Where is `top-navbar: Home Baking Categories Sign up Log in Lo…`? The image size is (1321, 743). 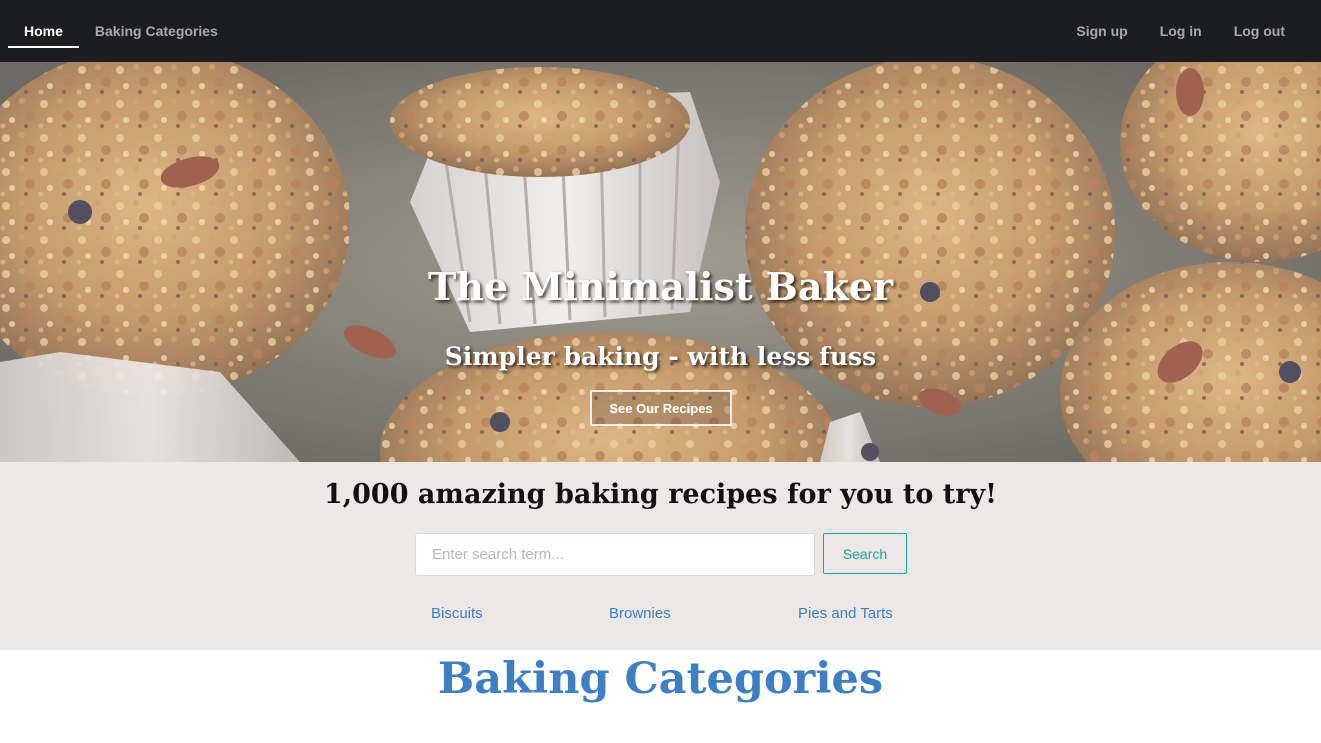
top-navbar: Home Baking Categories Sign up Log in Lo… is located at coordinates (660, 31).